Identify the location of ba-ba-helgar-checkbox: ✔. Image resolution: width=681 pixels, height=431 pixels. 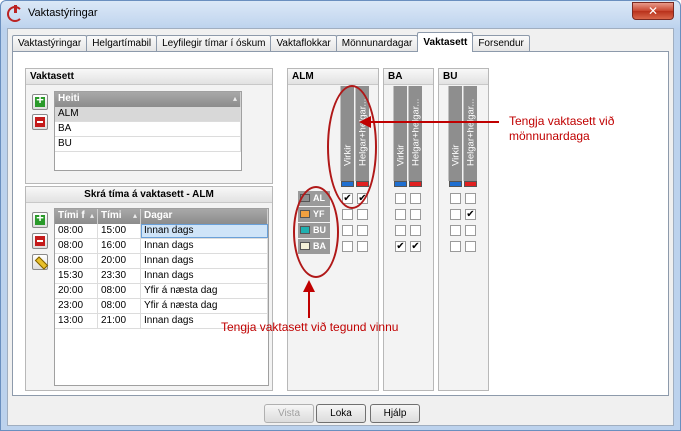
(415, 246).